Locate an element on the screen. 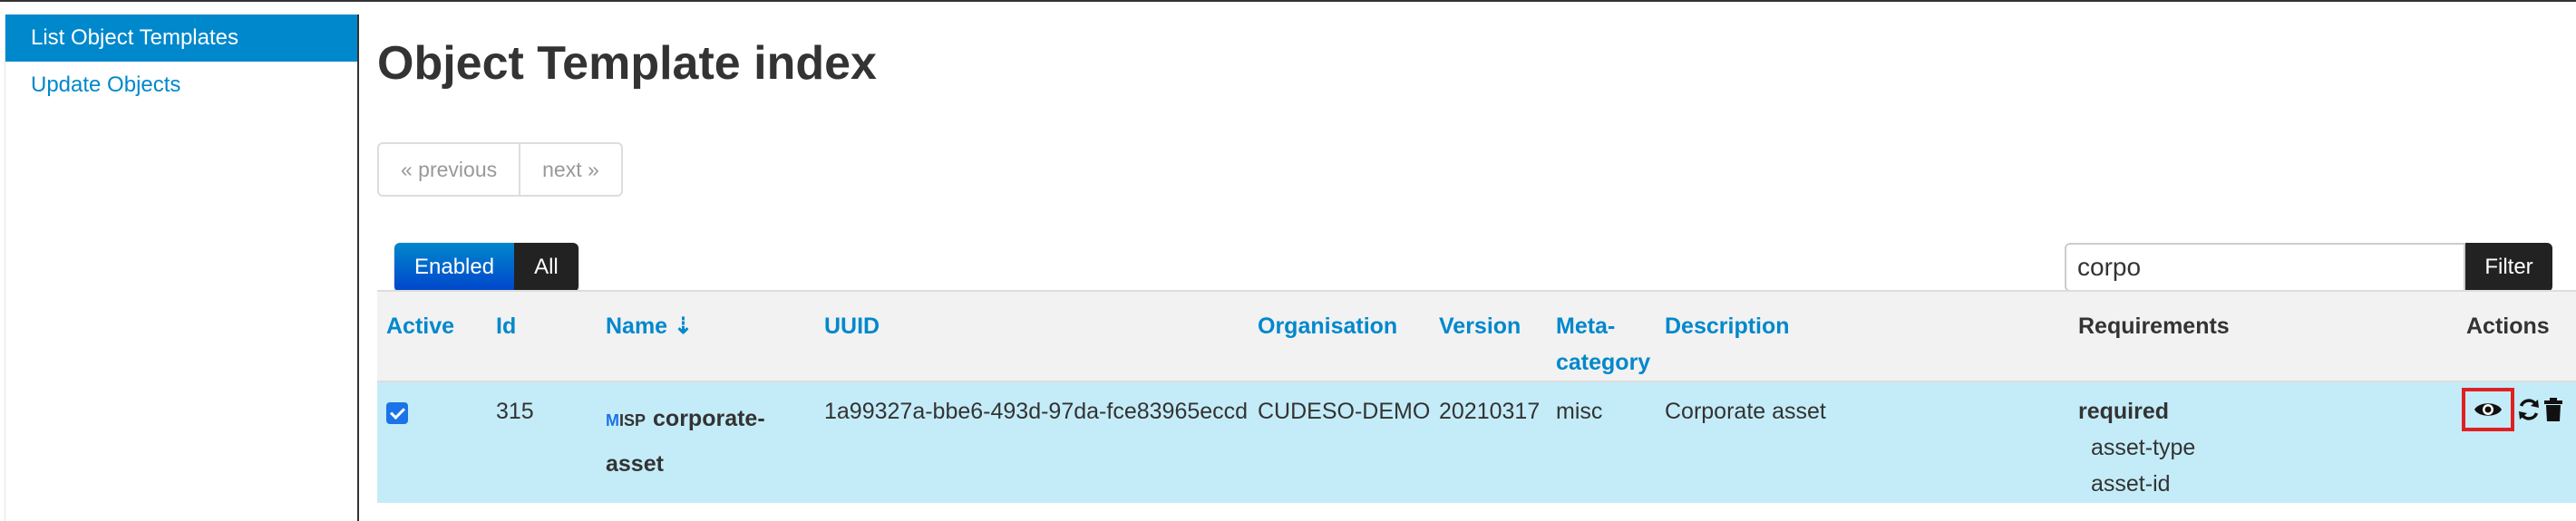  header-uuid: UUID is located at coordinates (852, 326).